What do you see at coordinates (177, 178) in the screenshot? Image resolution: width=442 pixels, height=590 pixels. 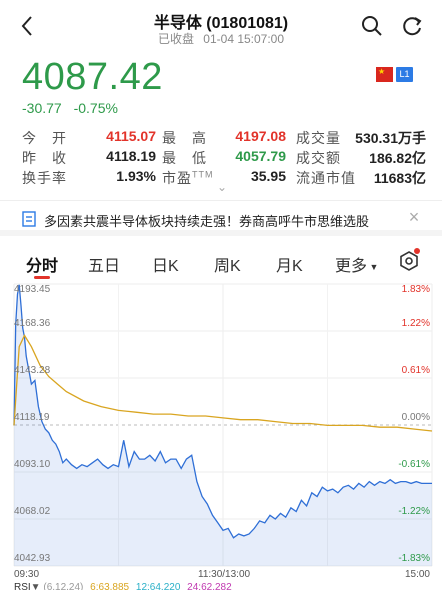 I see `pe-label-text: 市盈` at bounding box center [177, 178].